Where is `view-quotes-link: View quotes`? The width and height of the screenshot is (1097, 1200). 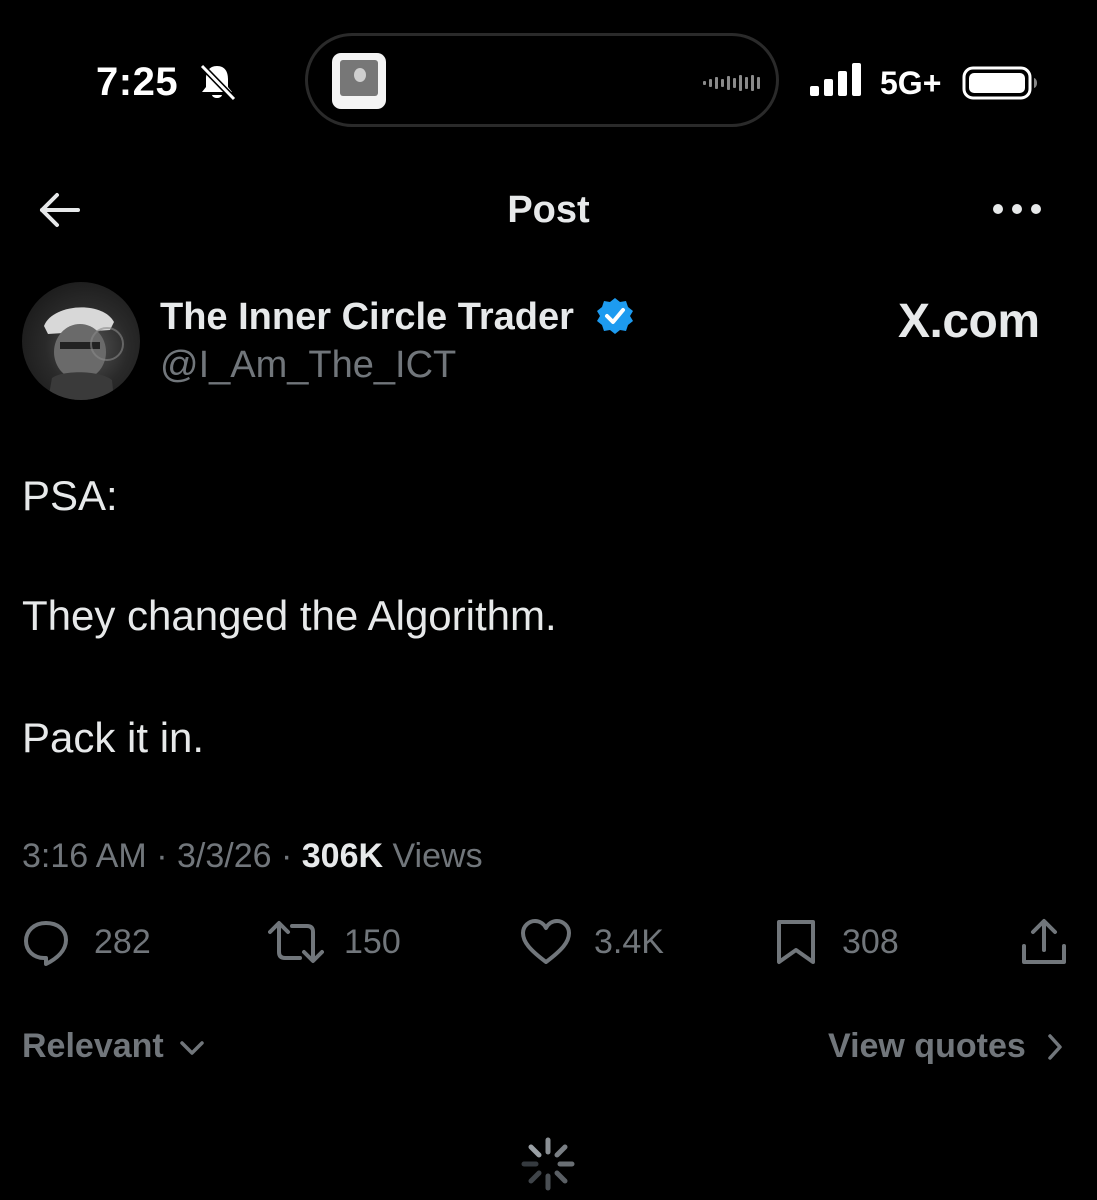
view-quotes-link: View quotes is located at coordinates (927, 1046).